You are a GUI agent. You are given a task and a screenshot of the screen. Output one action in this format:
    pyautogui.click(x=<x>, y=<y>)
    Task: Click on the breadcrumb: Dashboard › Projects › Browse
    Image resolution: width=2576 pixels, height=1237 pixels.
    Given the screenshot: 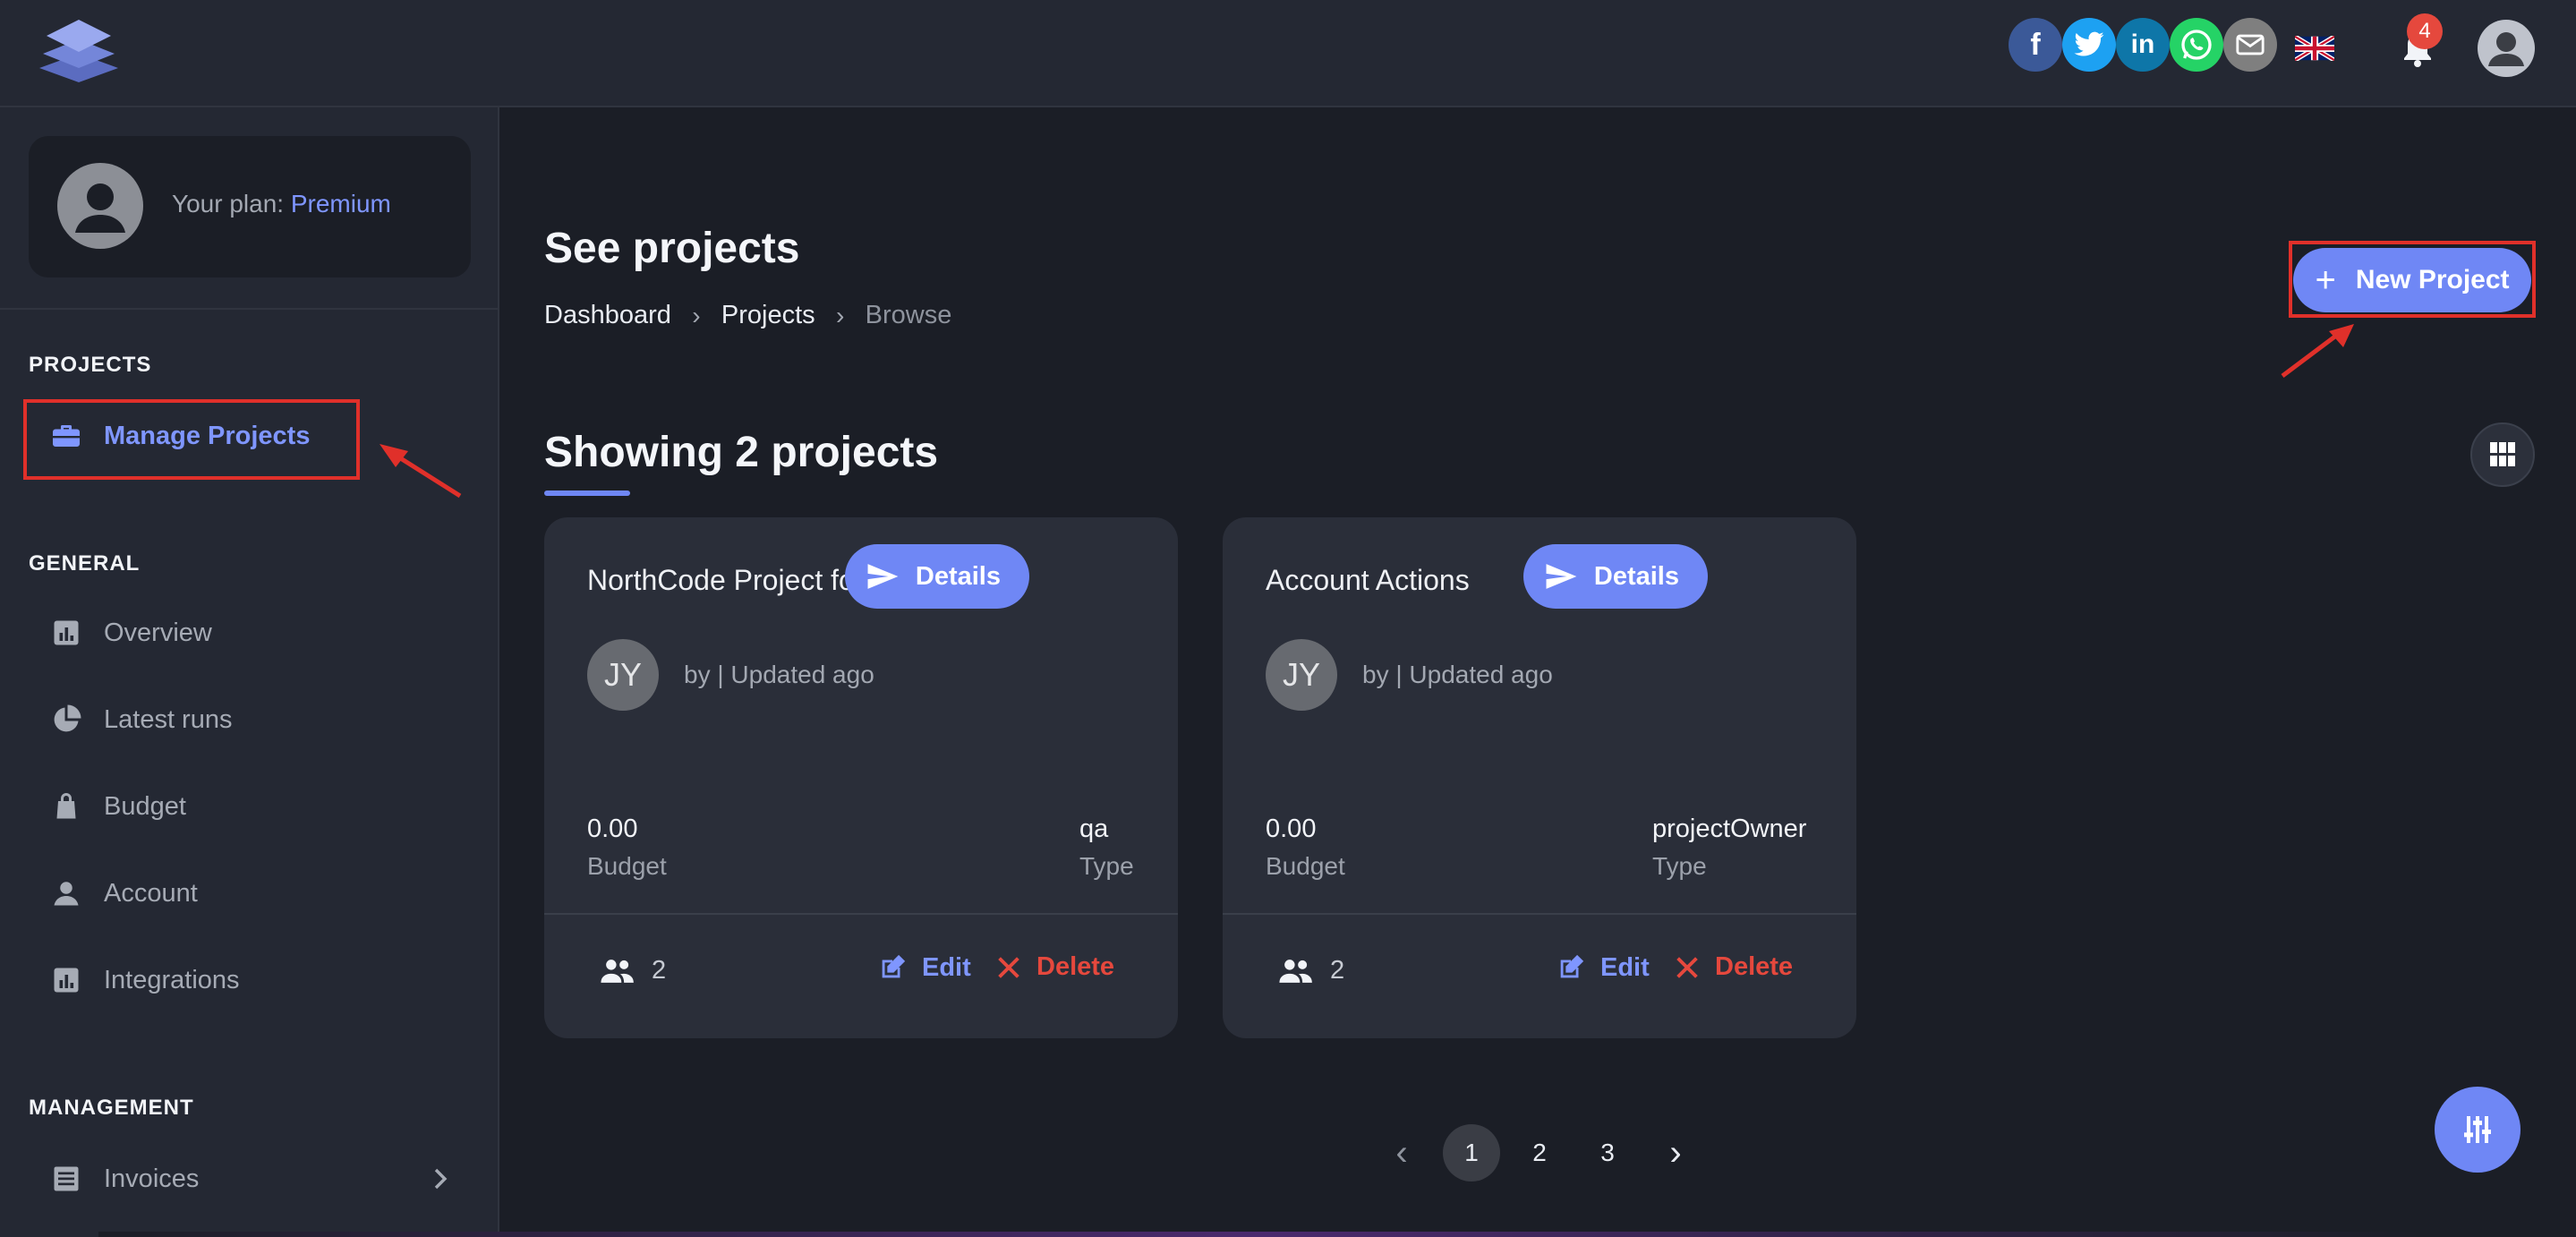 What is the action you would take?
    pyautogui.click(x=747, y=315)
    